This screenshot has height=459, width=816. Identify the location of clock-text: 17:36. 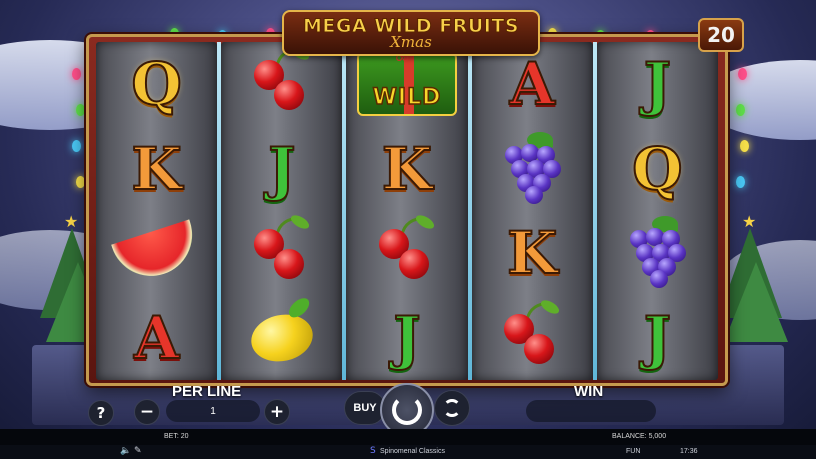
(689, 451).